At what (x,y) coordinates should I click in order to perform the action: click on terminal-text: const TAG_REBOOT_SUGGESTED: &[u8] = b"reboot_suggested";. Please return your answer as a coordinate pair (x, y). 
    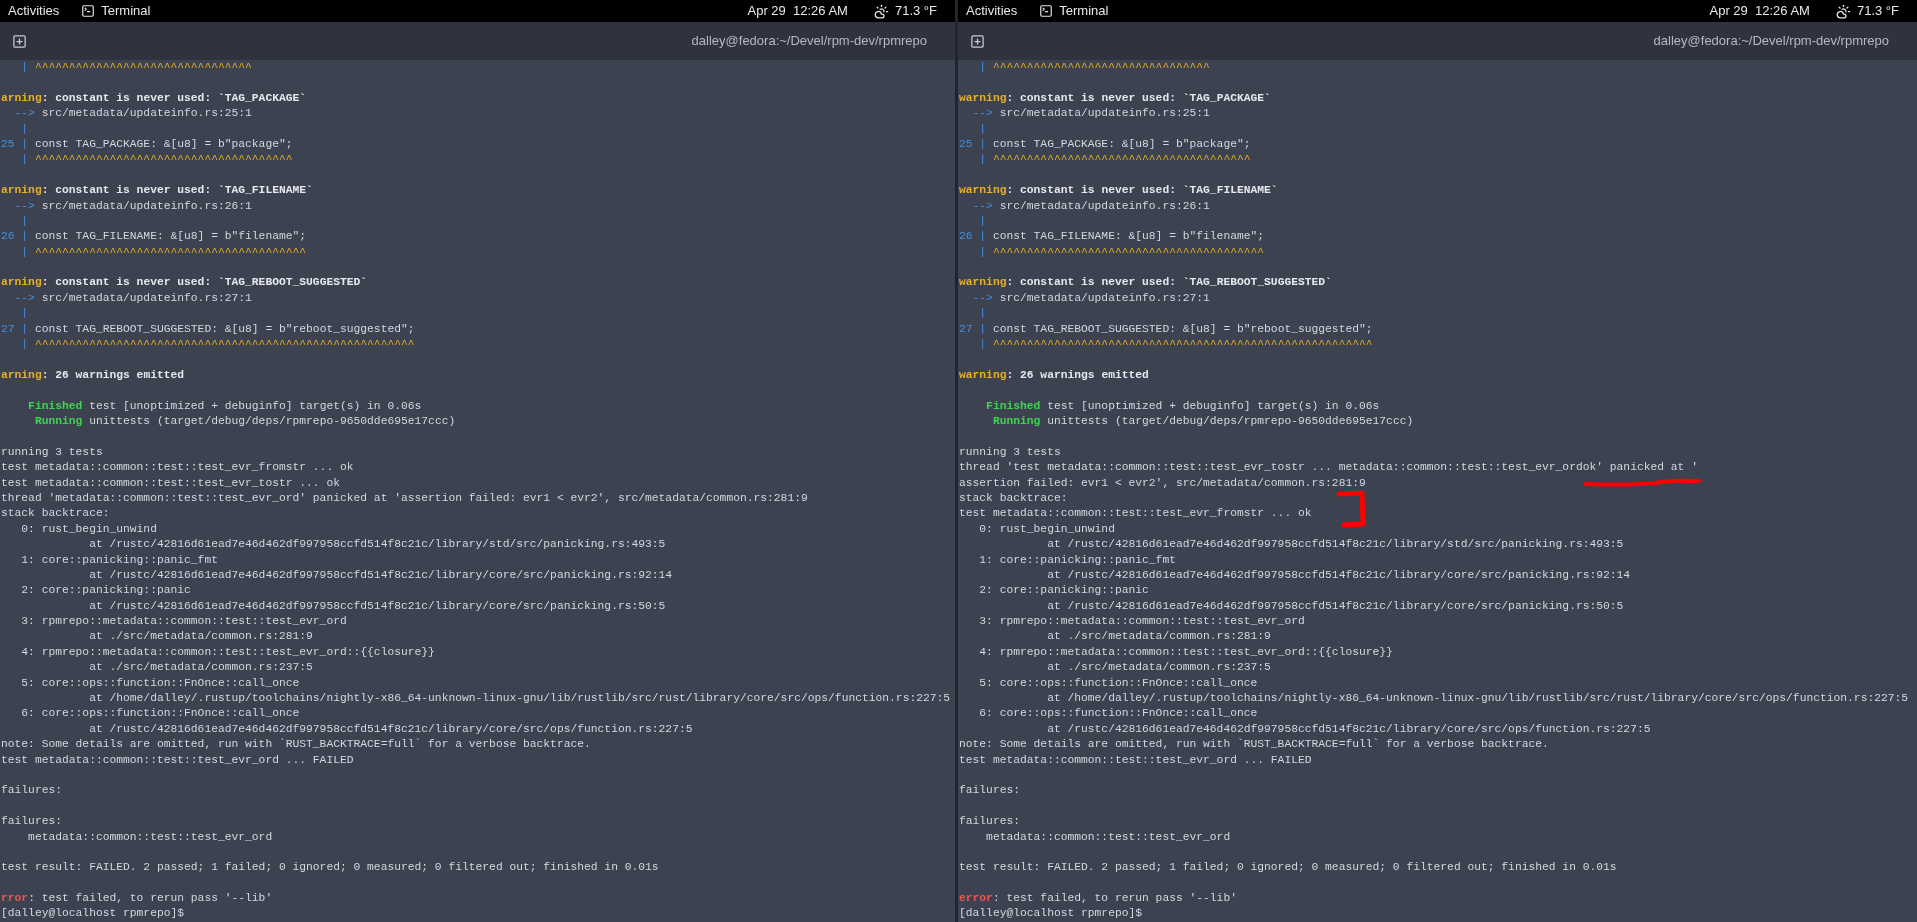
    Looking at the image, I should click on (1182, 328).